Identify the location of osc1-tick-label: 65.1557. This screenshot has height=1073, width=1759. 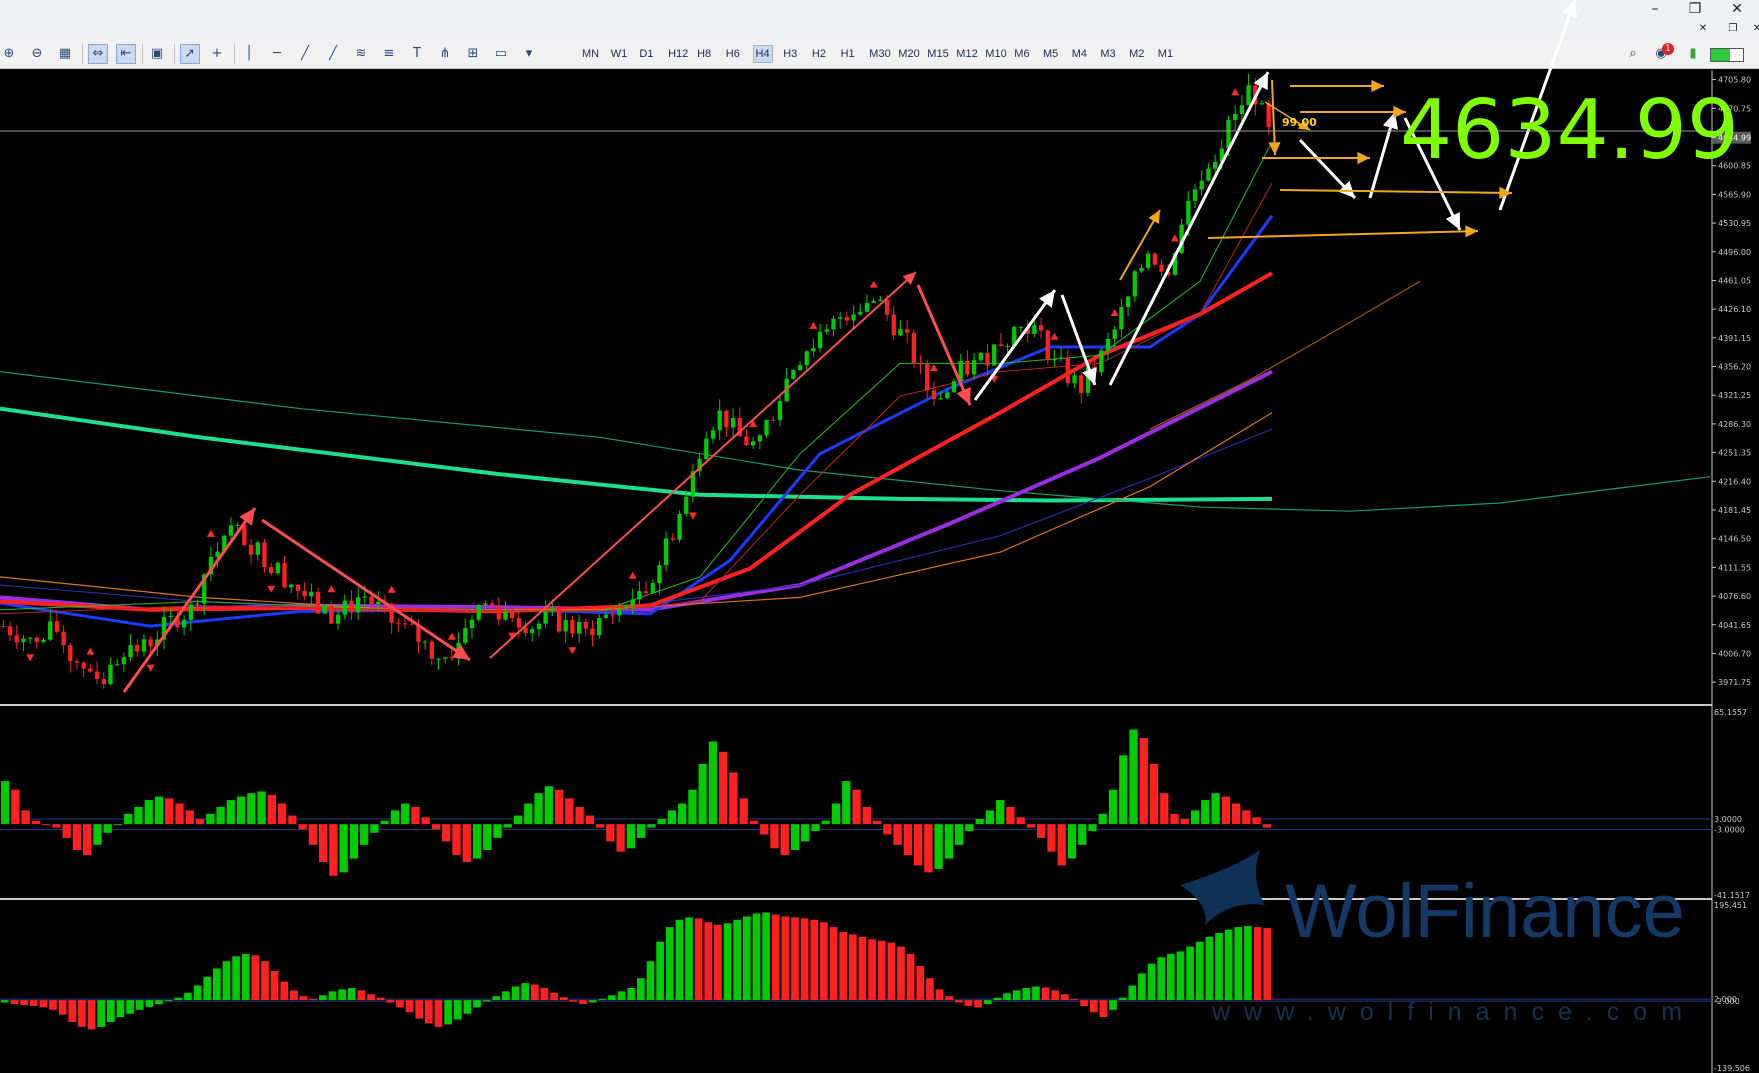
(1730, 712).